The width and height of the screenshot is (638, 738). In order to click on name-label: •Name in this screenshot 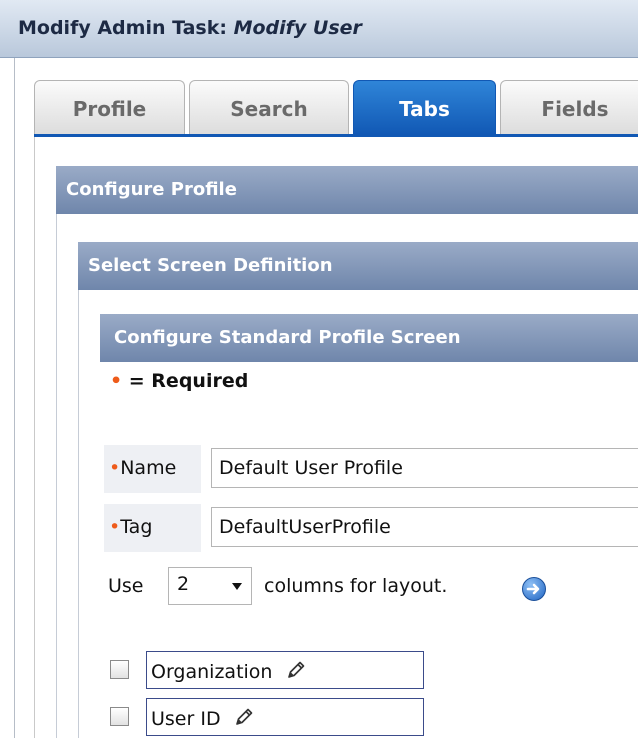, I will do `click(152, 469)`.